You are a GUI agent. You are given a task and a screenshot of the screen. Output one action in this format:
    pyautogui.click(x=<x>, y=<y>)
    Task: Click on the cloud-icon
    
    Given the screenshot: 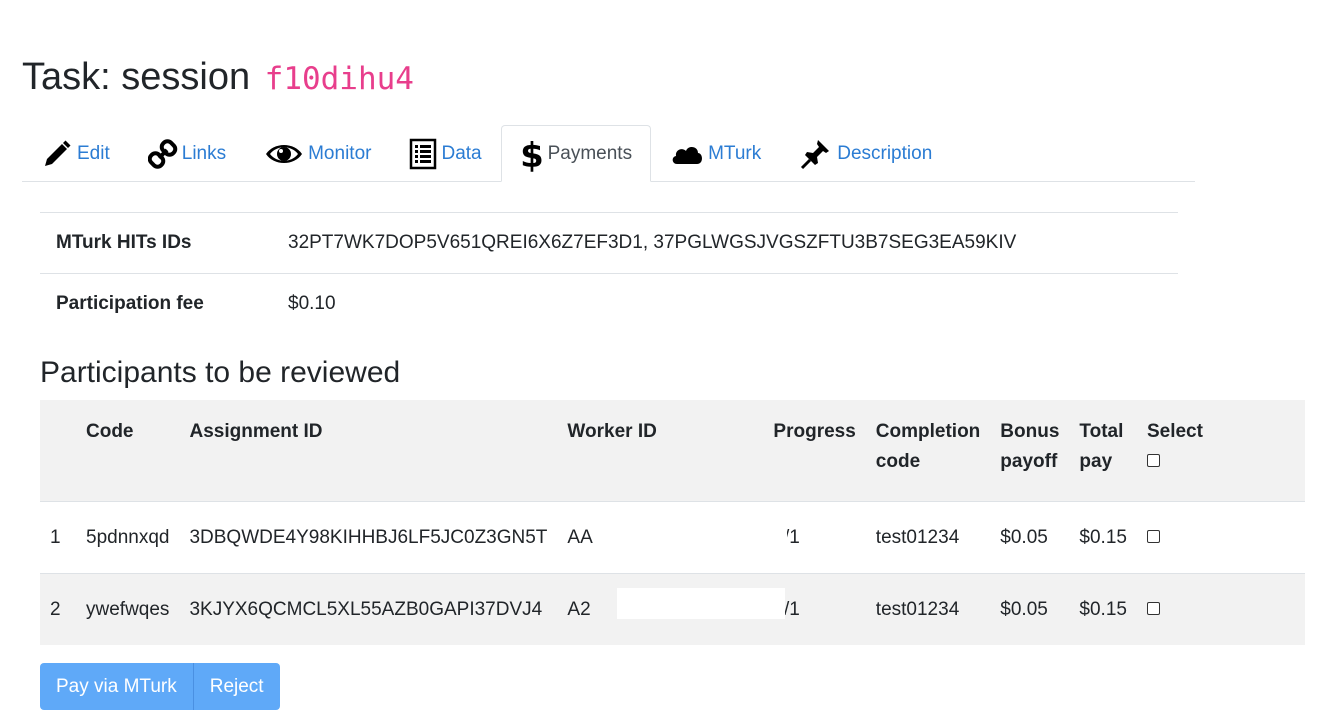 What is the action you would take?
    pyautogui.click(x=687, y=154)
    